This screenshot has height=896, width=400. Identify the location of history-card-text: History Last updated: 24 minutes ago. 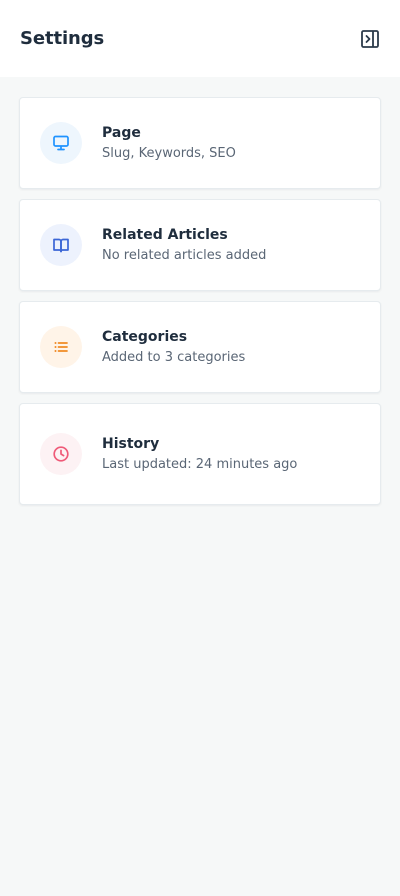
(199, 454).